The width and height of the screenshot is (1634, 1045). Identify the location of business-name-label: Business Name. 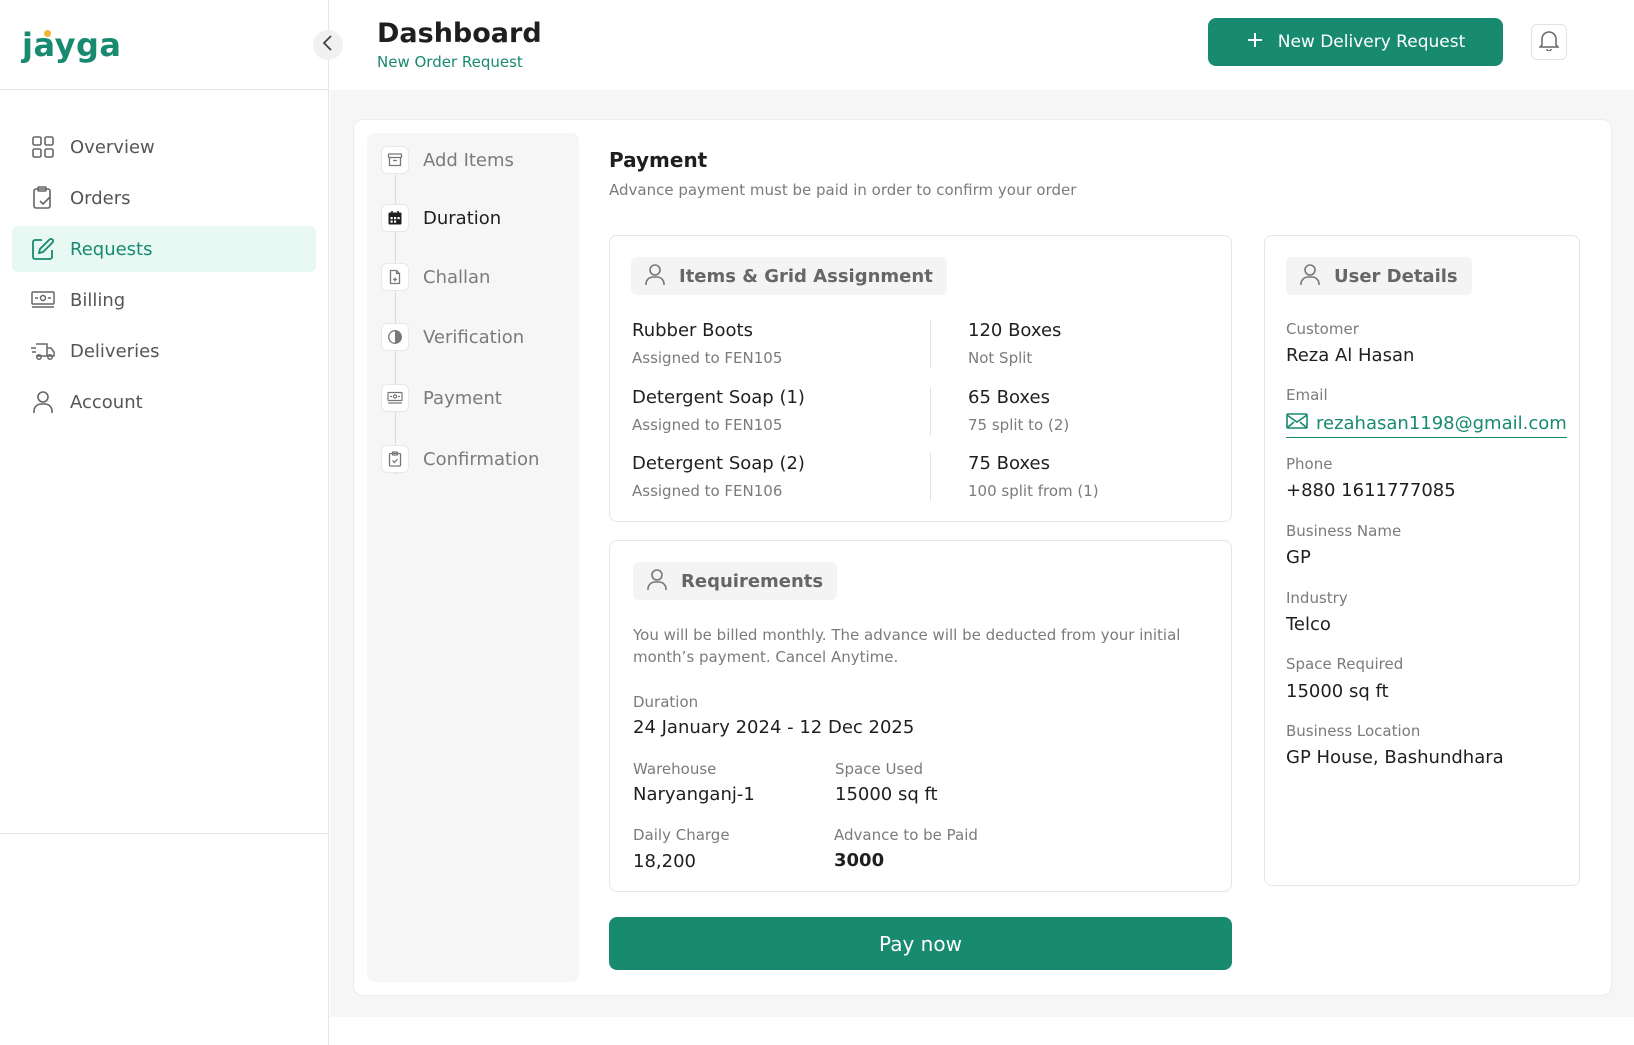
(1344, 531).